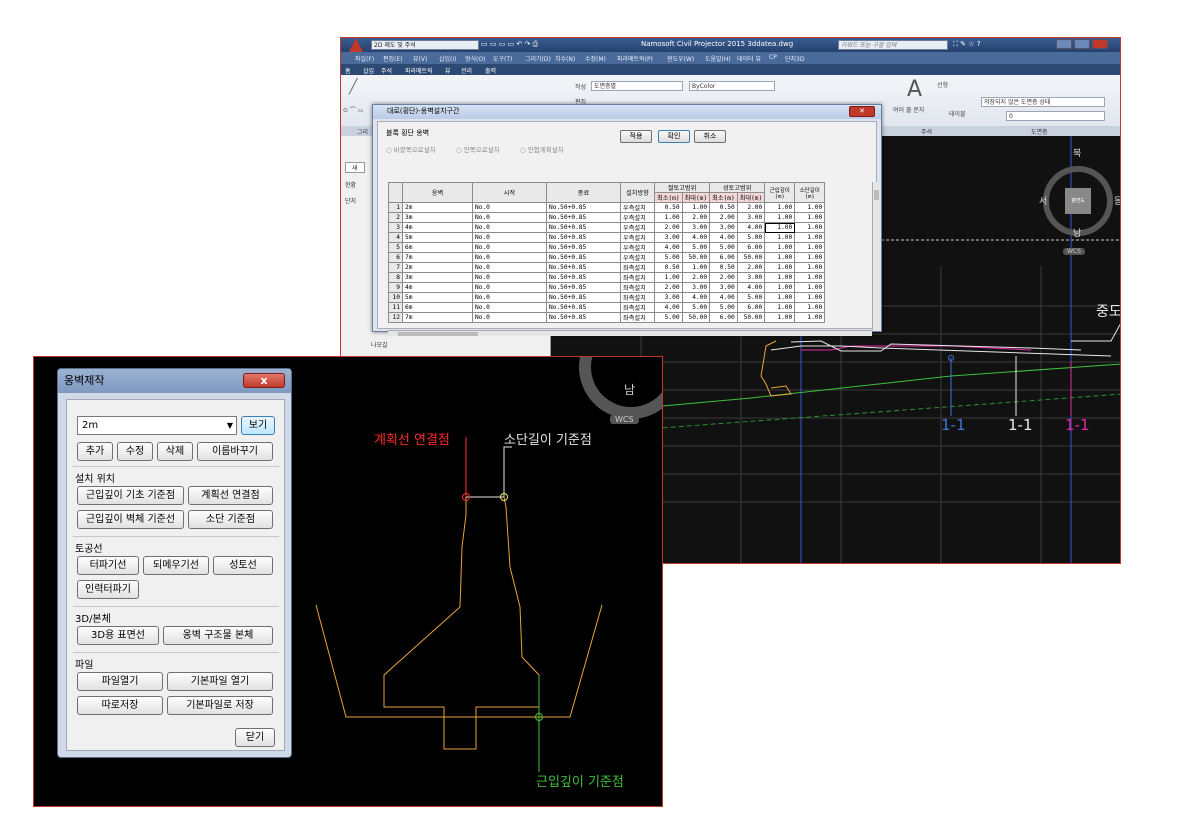 The image size is (1204, 818). I want to click on palette-close-button: x, so click(264, 380).